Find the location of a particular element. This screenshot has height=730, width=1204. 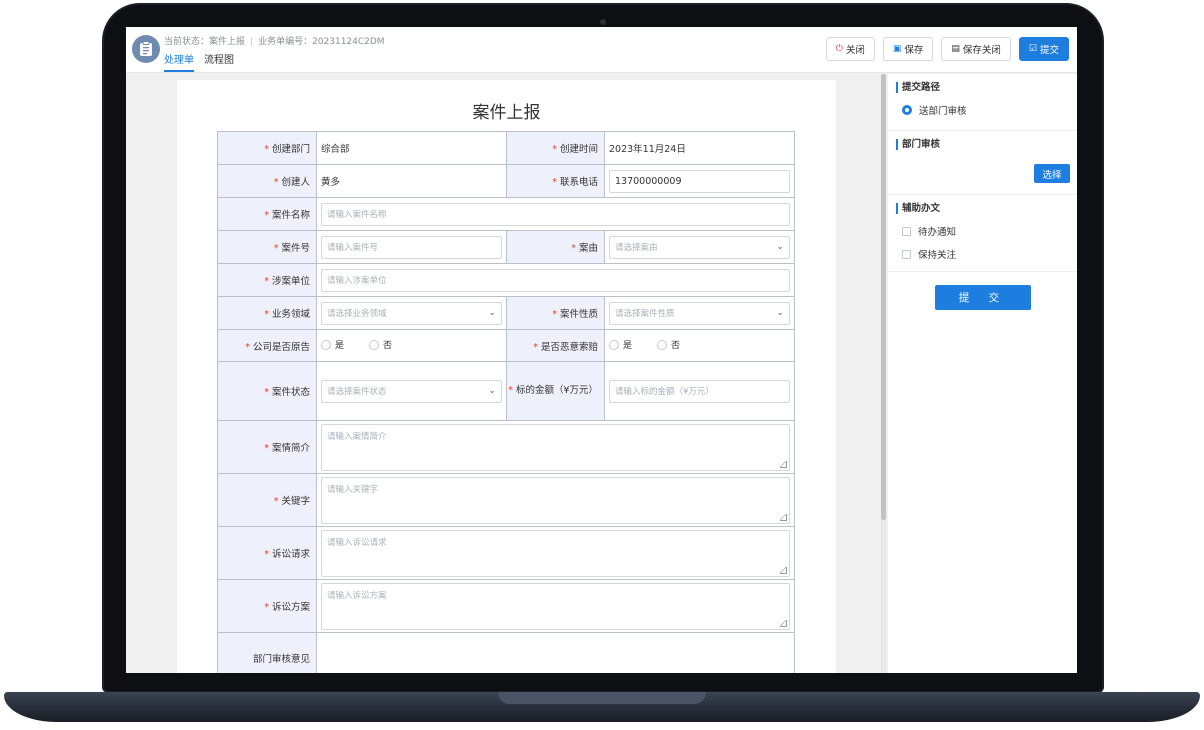

malicious-yes-radio: 是 is located at coordinates (620, 344).